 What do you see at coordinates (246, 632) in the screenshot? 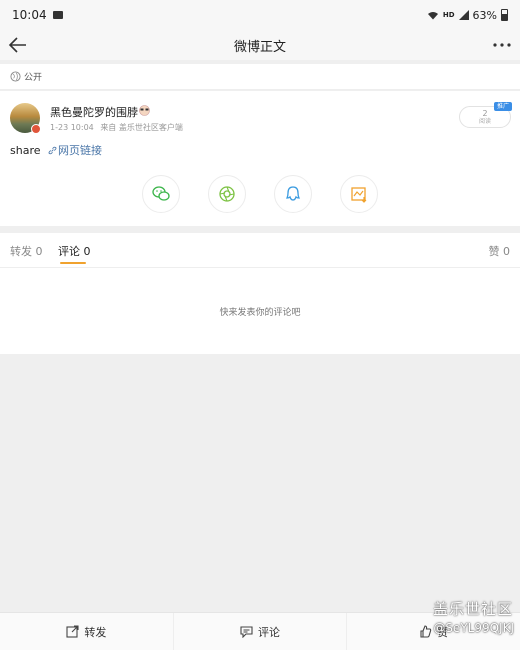
I see `comment-icon` at bounding box center [246, 632].